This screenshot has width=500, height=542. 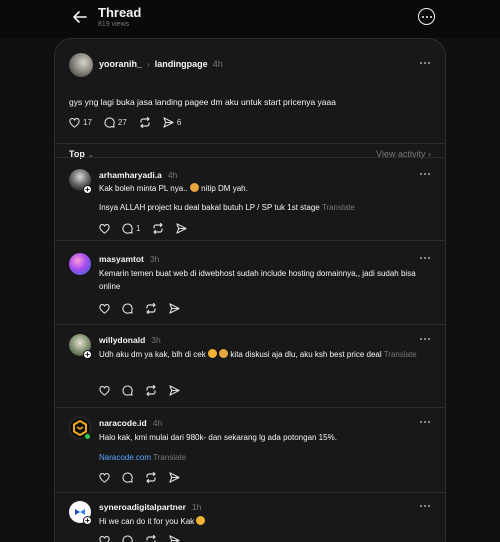 I want to click on reply-username: naracode.id, so click(x=123, y=423).